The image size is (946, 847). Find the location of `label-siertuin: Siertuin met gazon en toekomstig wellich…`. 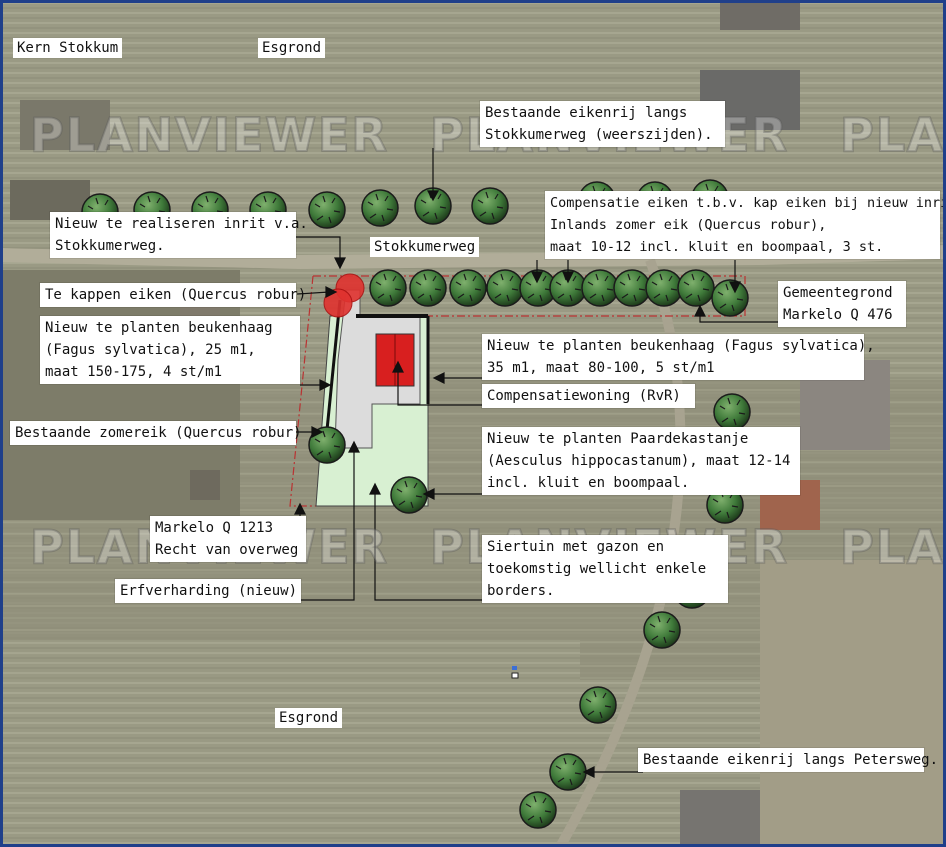

label-siertuin: Siertuin met gazon en toekomstig wellich… is located at coordinates (605, 569).